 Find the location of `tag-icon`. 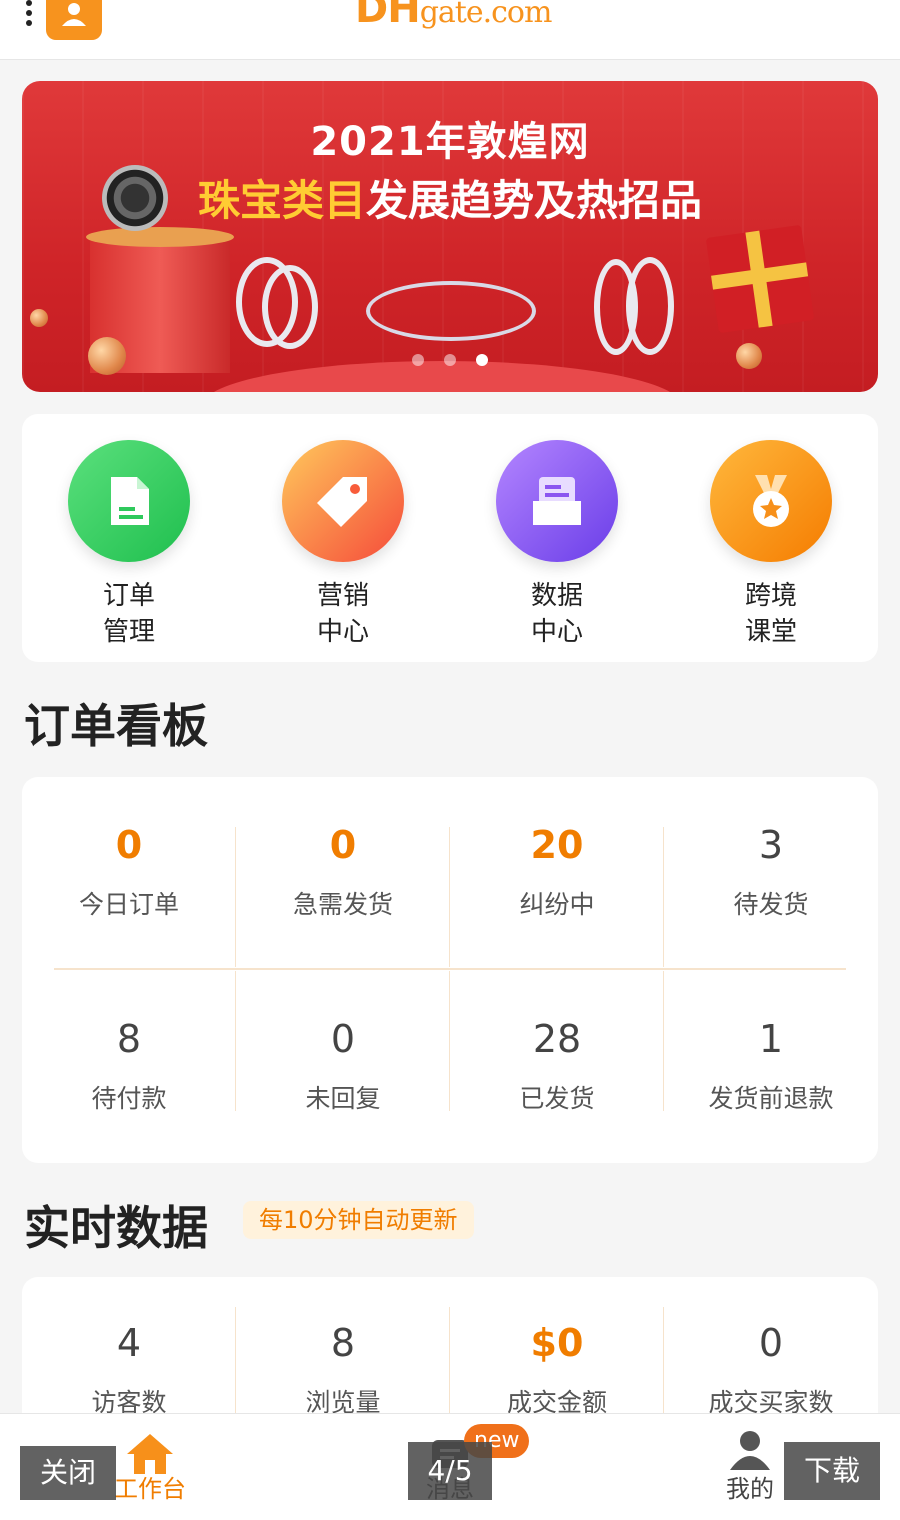

tag-icon is located at coordinates (343, 501).